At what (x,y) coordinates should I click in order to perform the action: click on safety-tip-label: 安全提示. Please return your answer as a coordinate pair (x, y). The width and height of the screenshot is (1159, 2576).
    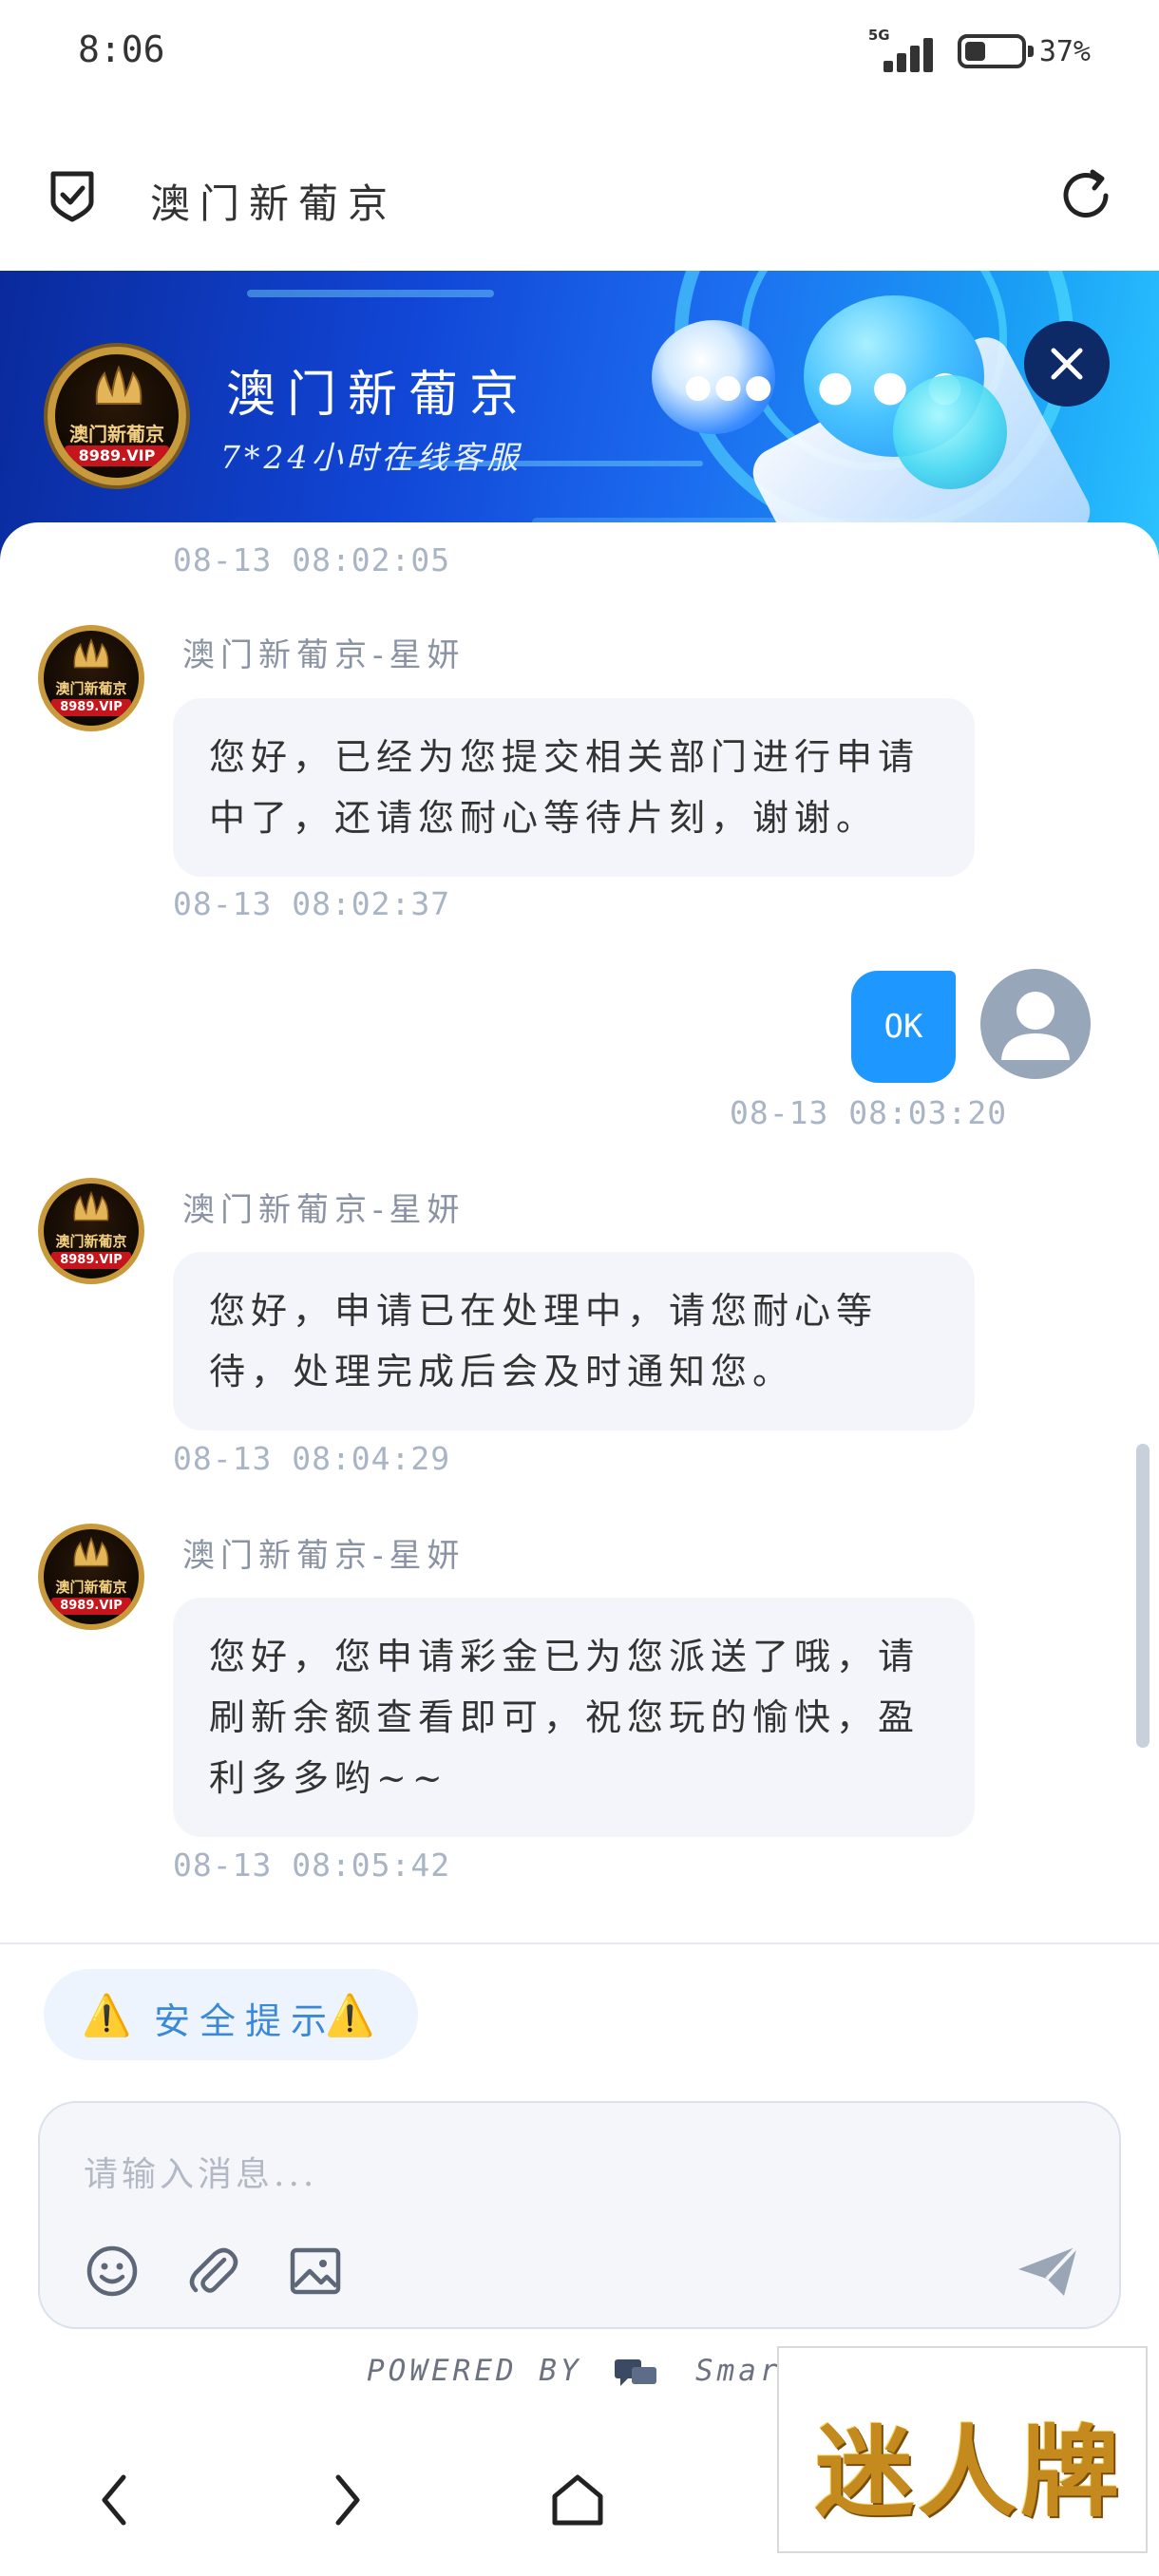
    Looking at the image, I should click on (245, 2021).